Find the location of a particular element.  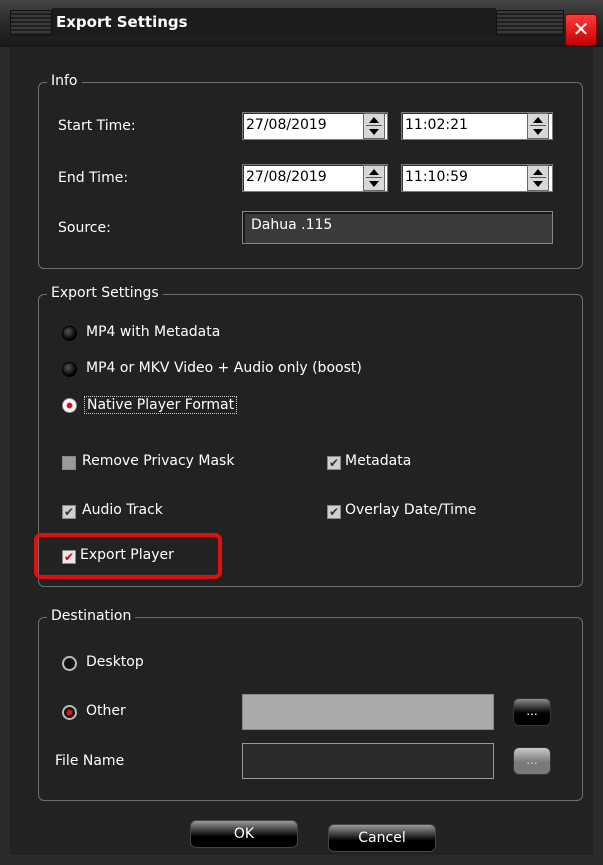

metadata-label: Metadata is located at coordinates (378, 461).